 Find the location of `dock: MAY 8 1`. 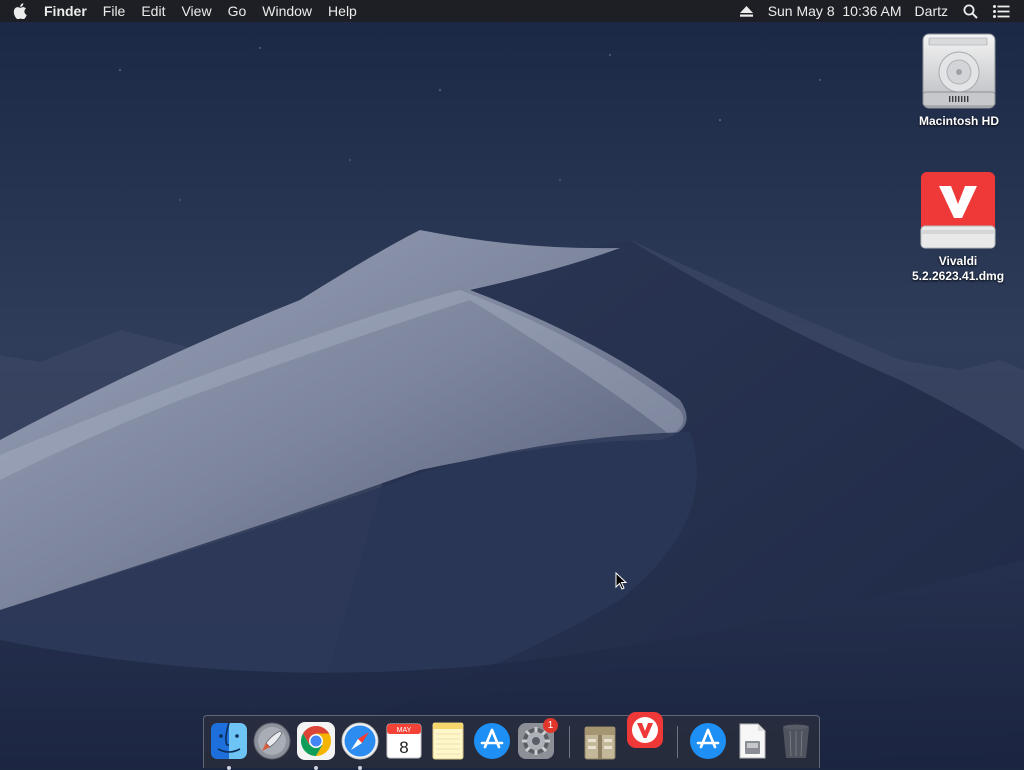

dock: MAY 8 1 is located at coordinates (511, 741).